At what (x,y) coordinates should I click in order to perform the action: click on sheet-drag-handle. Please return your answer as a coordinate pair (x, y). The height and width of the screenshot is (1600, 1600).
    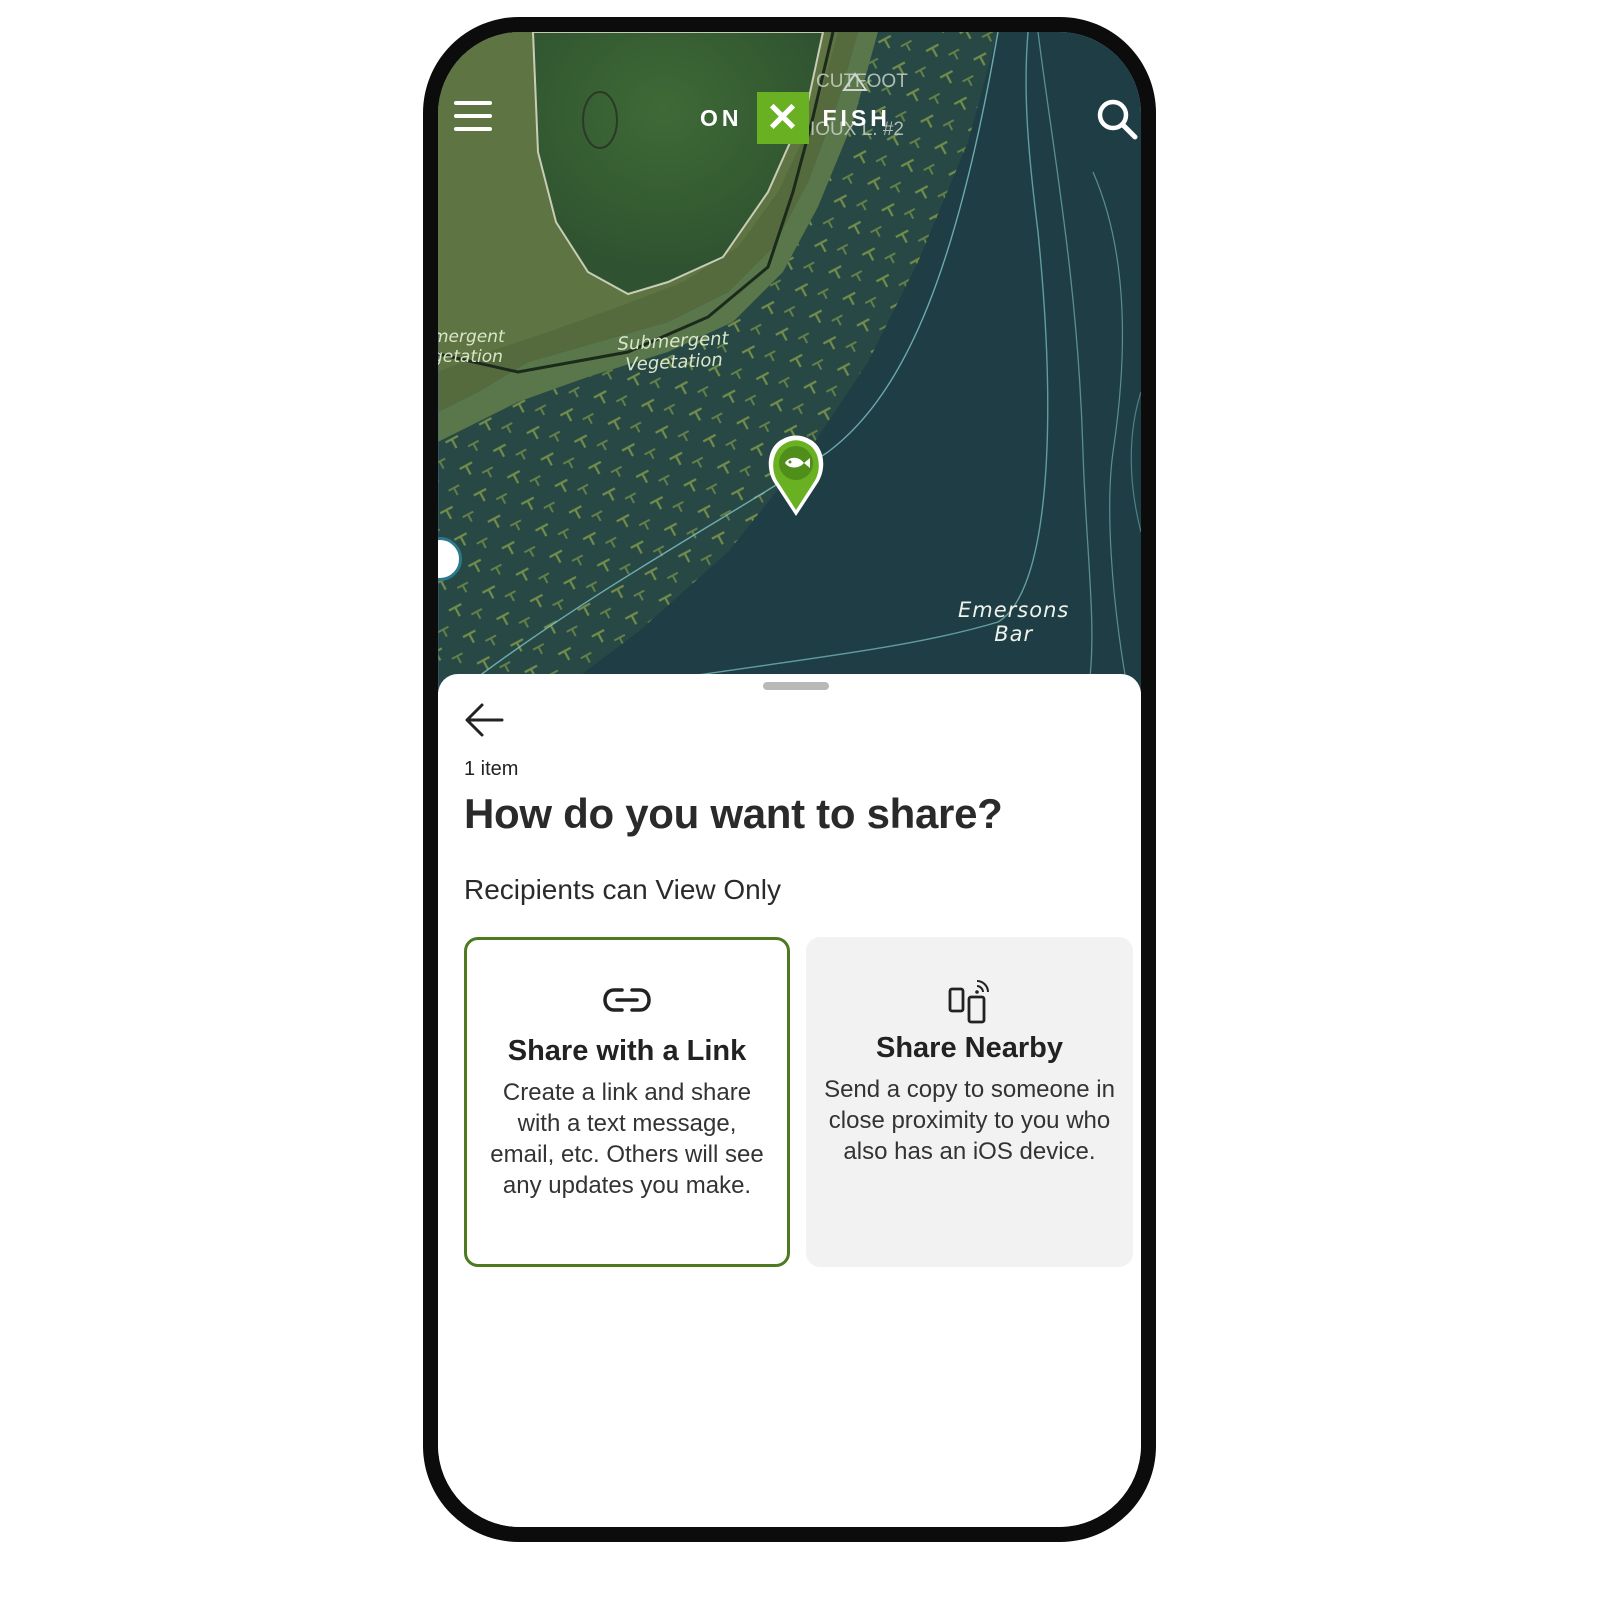
    Looking at the image, I should click on (796, 686).